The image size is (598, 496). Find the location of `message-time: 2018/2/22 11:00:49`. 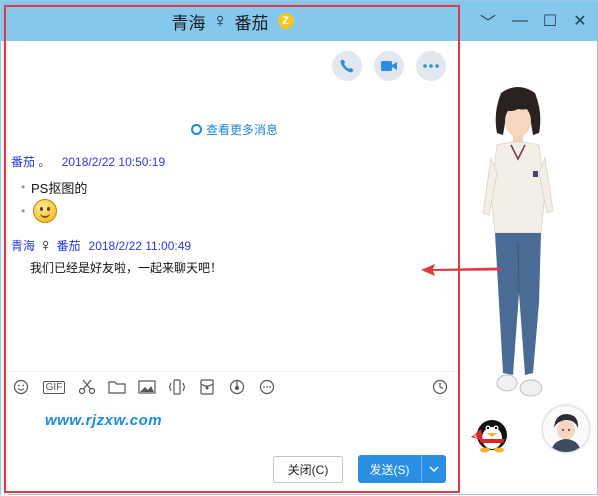

message-time: 2018/2/22 11:00:49 is located at coordinates (140, 245).